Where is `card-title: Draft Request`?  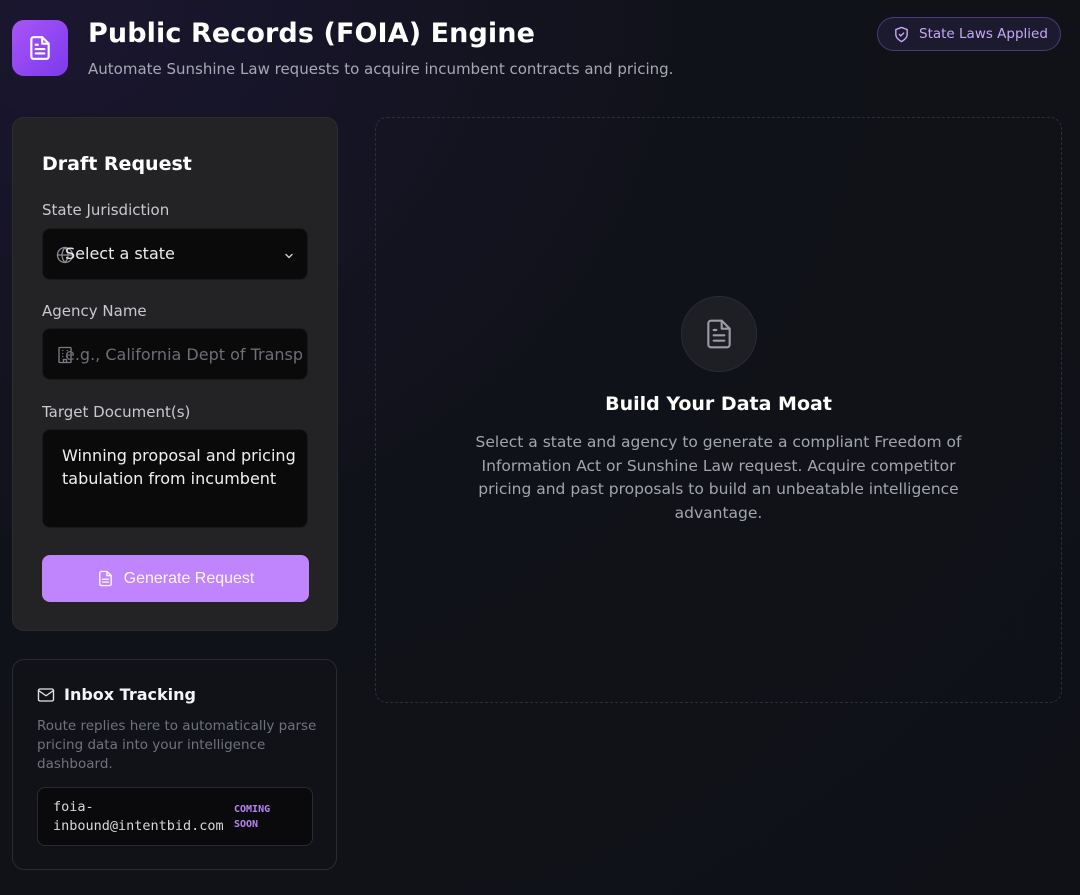 card-title: Draft Request is located at coordinates (117, 164).